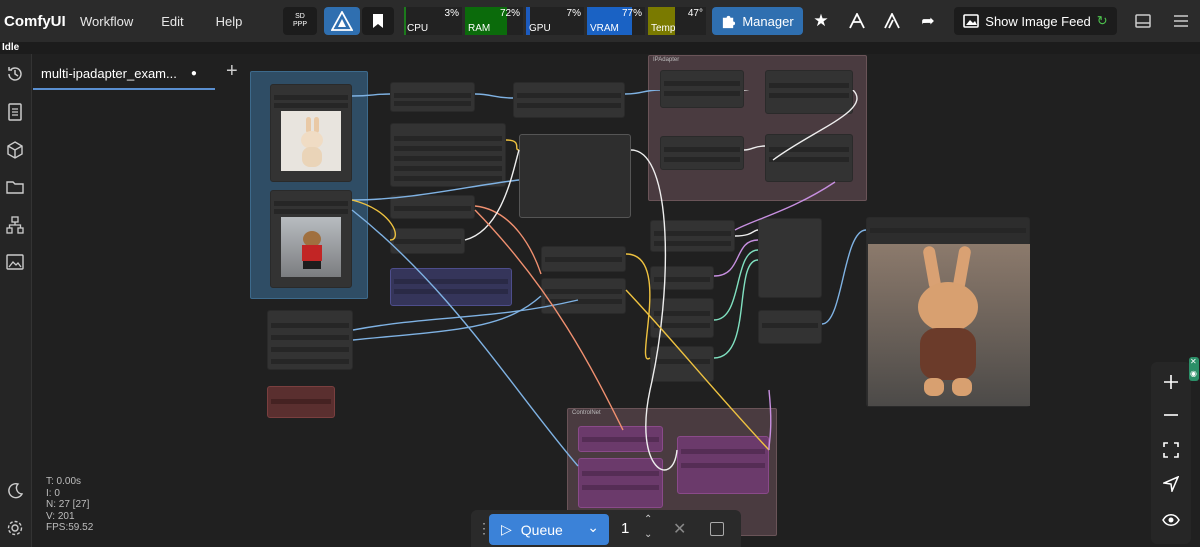 This screenshot has width=1200, height=547. What do you see at coordinates (666, 60) in the screenshot?
I see `ipadapter-group-title: IPAdapter` at bounding box center [666, 60].